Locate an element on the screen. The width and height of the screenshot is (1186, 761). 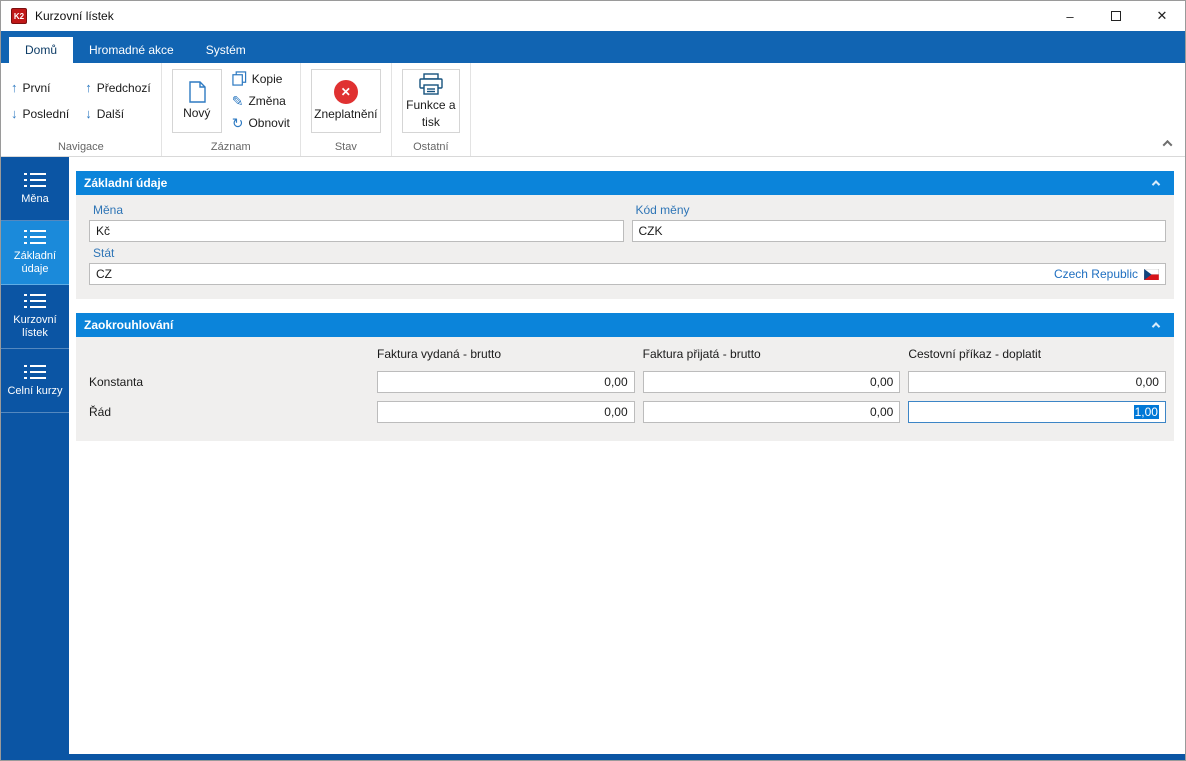
refresh-button: ↻ Obnovit is located at coordinates (261, 123).